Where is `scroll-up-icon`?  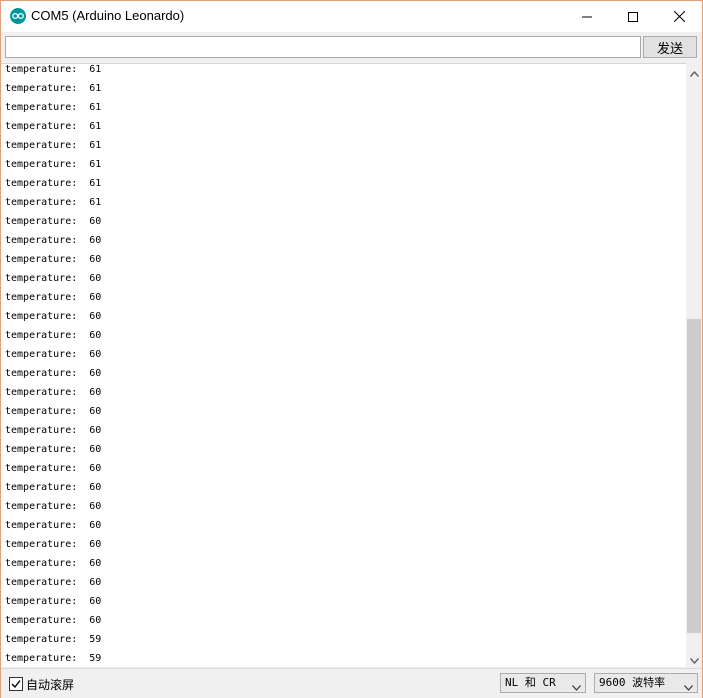
scroll-up-icon is located at coordinates (694, 71).